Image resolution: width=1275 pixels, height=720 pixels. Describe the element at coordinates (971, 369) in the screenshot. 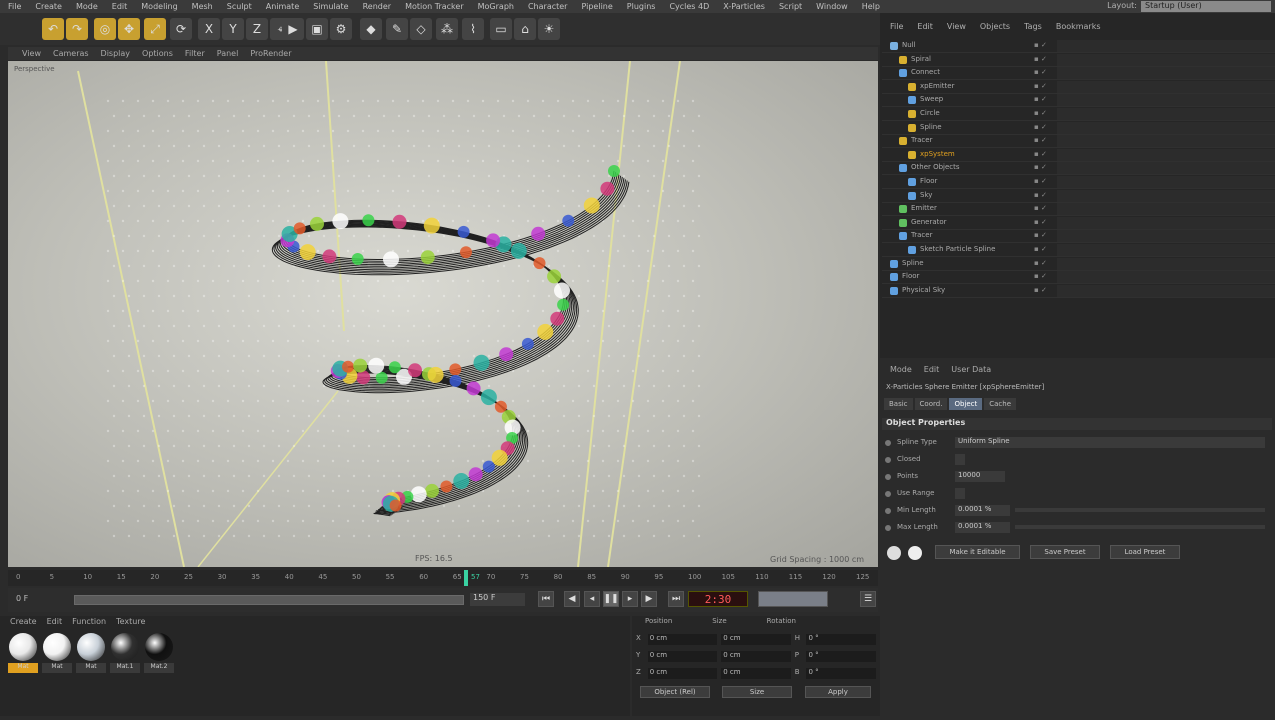

I see `attribute-menu-user-data: User Data` at that location.